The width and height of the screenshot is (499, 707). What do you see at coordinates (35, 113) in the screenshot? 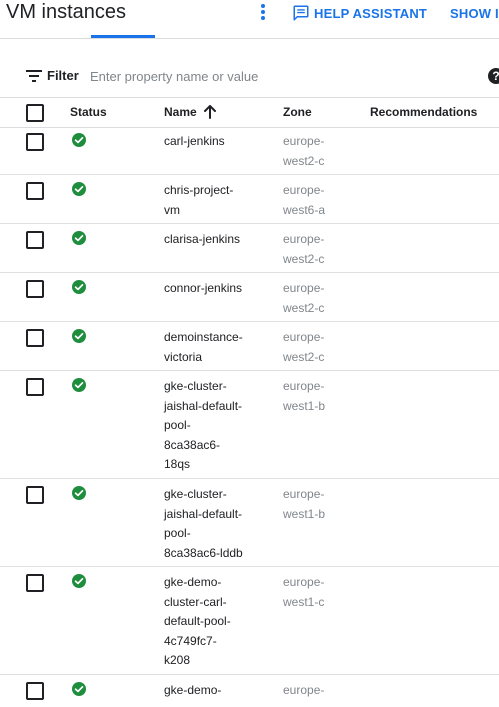
I see `select-all-checkbox` at bounding box center [35, 113].